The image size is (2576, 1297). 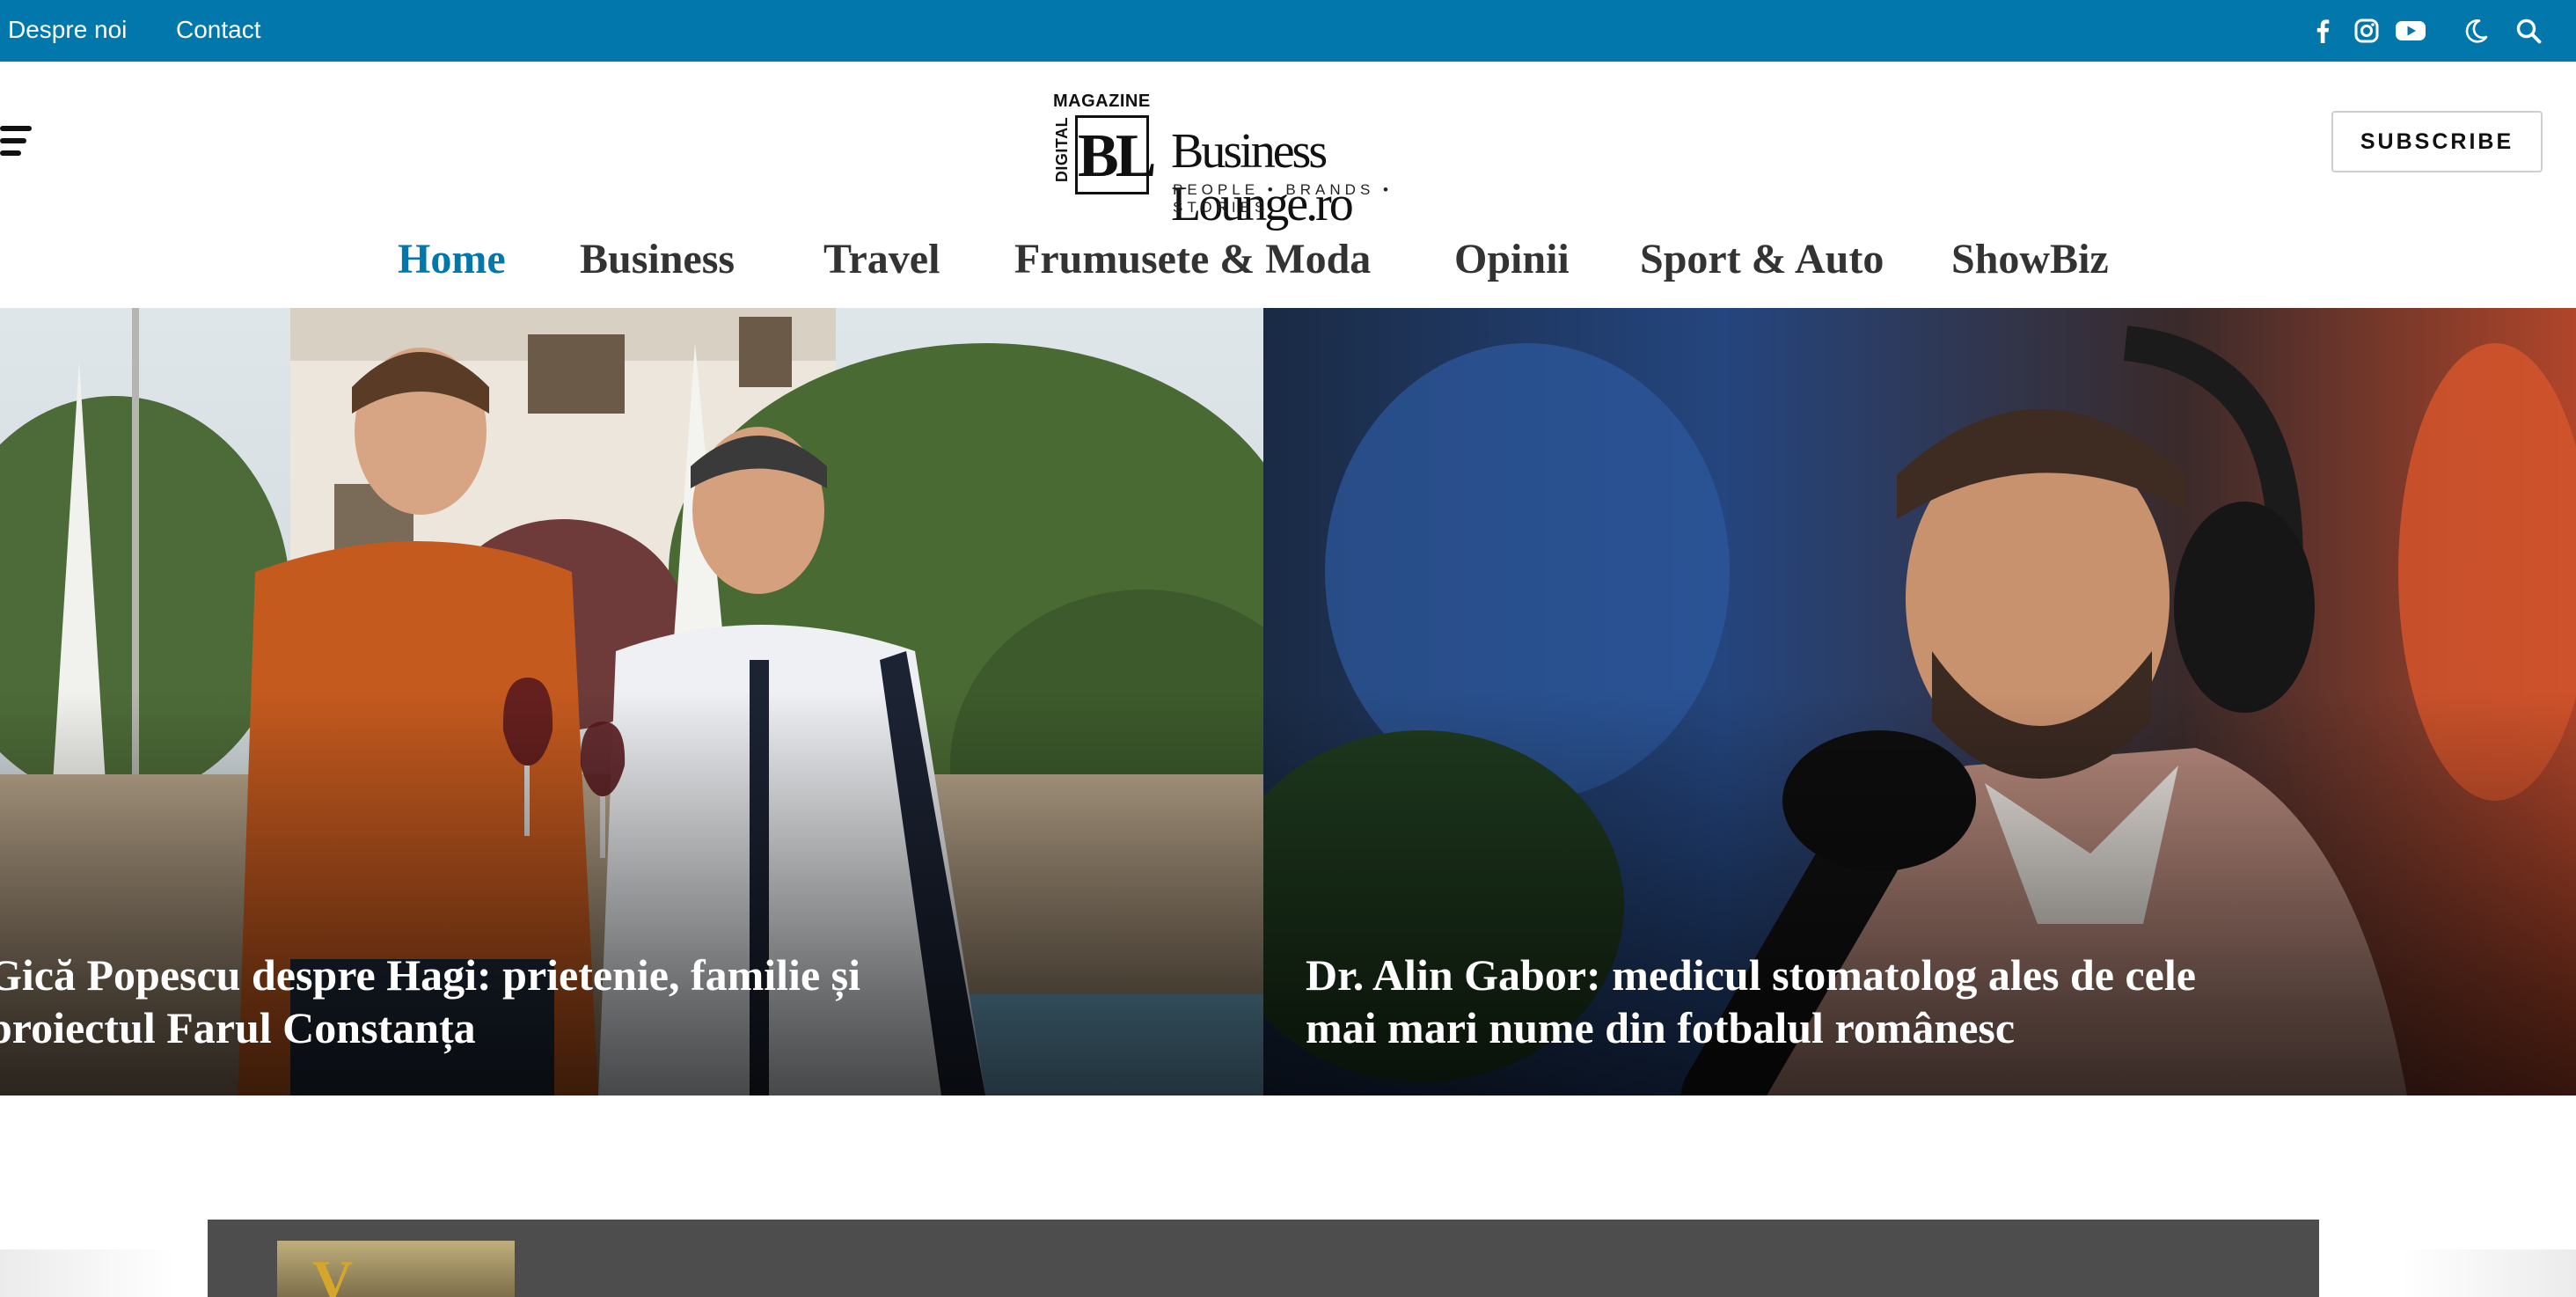 I want to click on subscribe-button: SUBSCRIBE, so click(x=2437, y=142).